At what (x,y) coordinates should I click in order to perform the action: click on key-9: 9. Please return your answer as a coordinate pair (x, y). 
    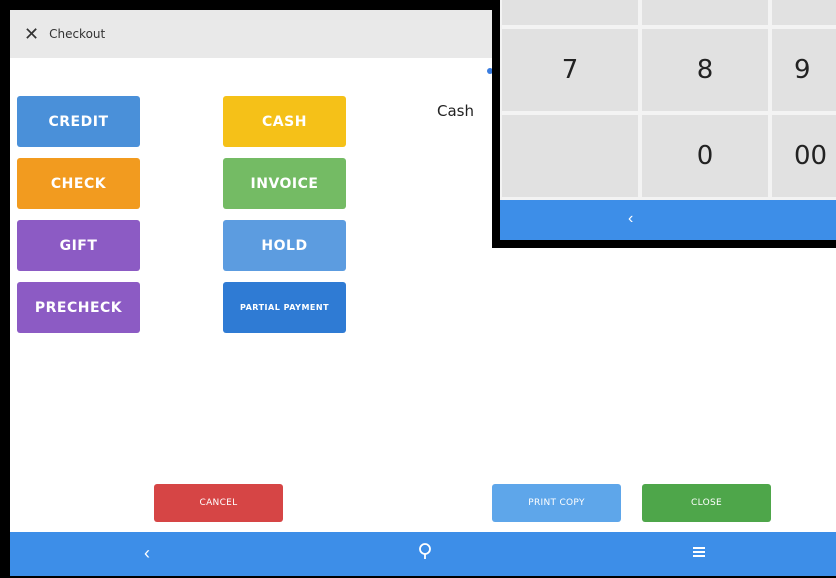
    Looking at the image, I should click on (804, 70).